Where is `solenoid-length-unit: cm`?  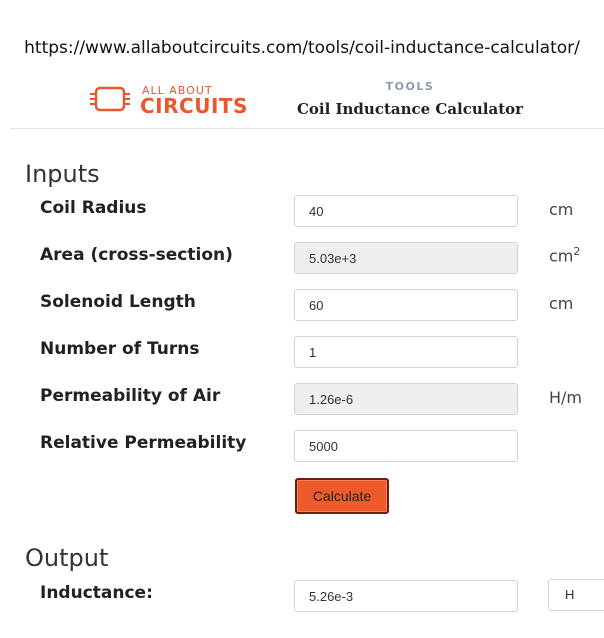 solenoid-length-unit: cm is located at coordinates (561, 303).